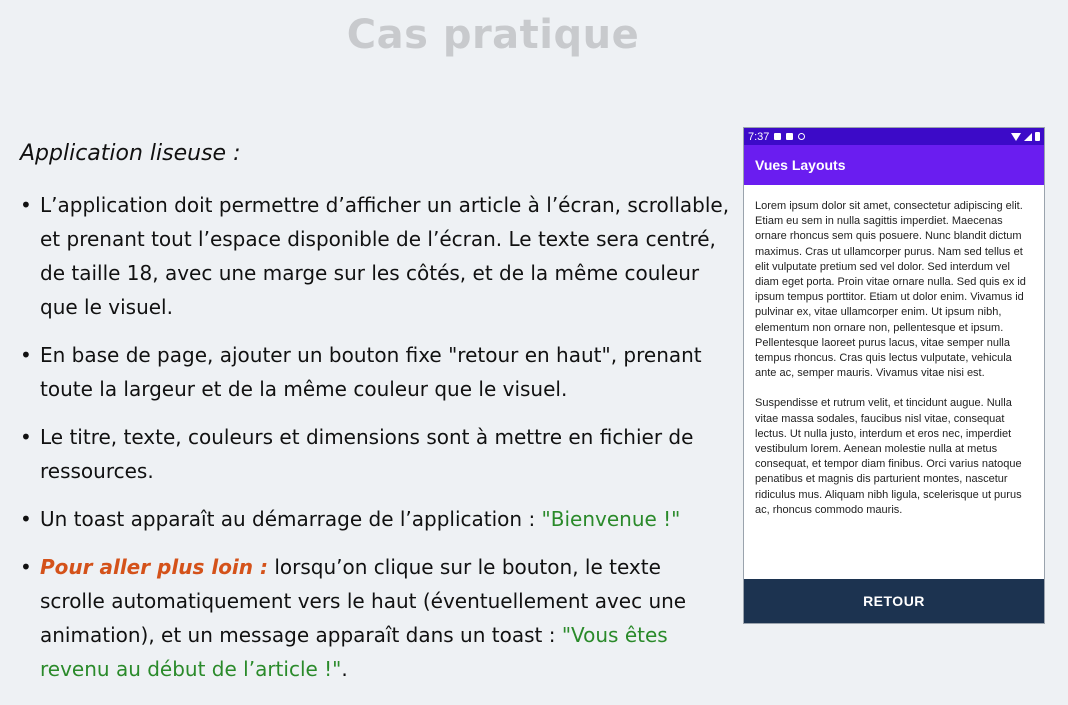  Describe the element at coordinates (130, 153) in the screenshot. I see `intro-text: Application liseuse :` at that location.